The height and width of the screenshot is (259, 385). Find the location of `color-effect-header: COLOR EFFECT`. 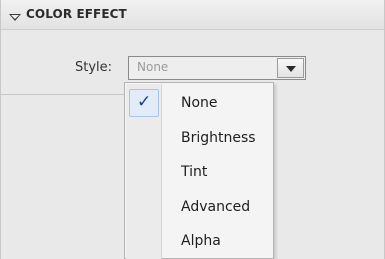

color-effect-header: COLOR EFFECT is located at coordinates (192, 15).